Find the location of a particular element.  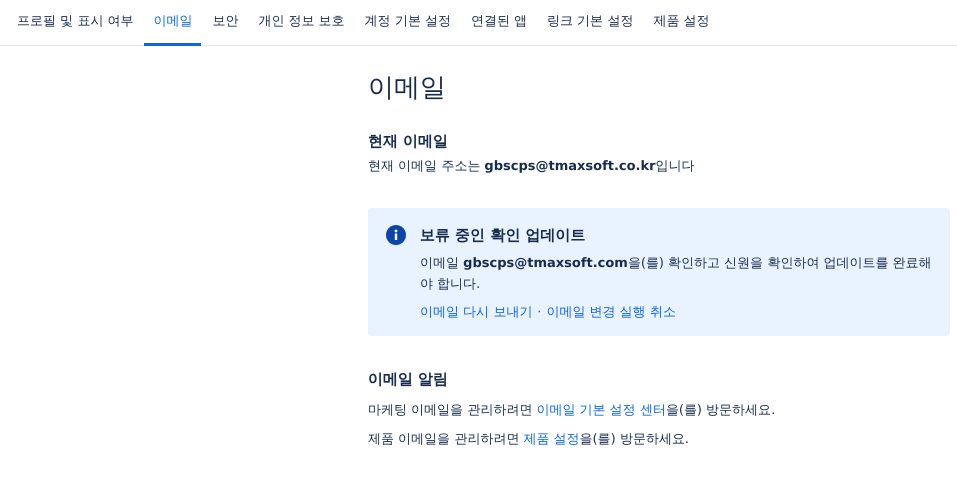

section-heading: 이메일 알림 is located at coordinates (409, 379).